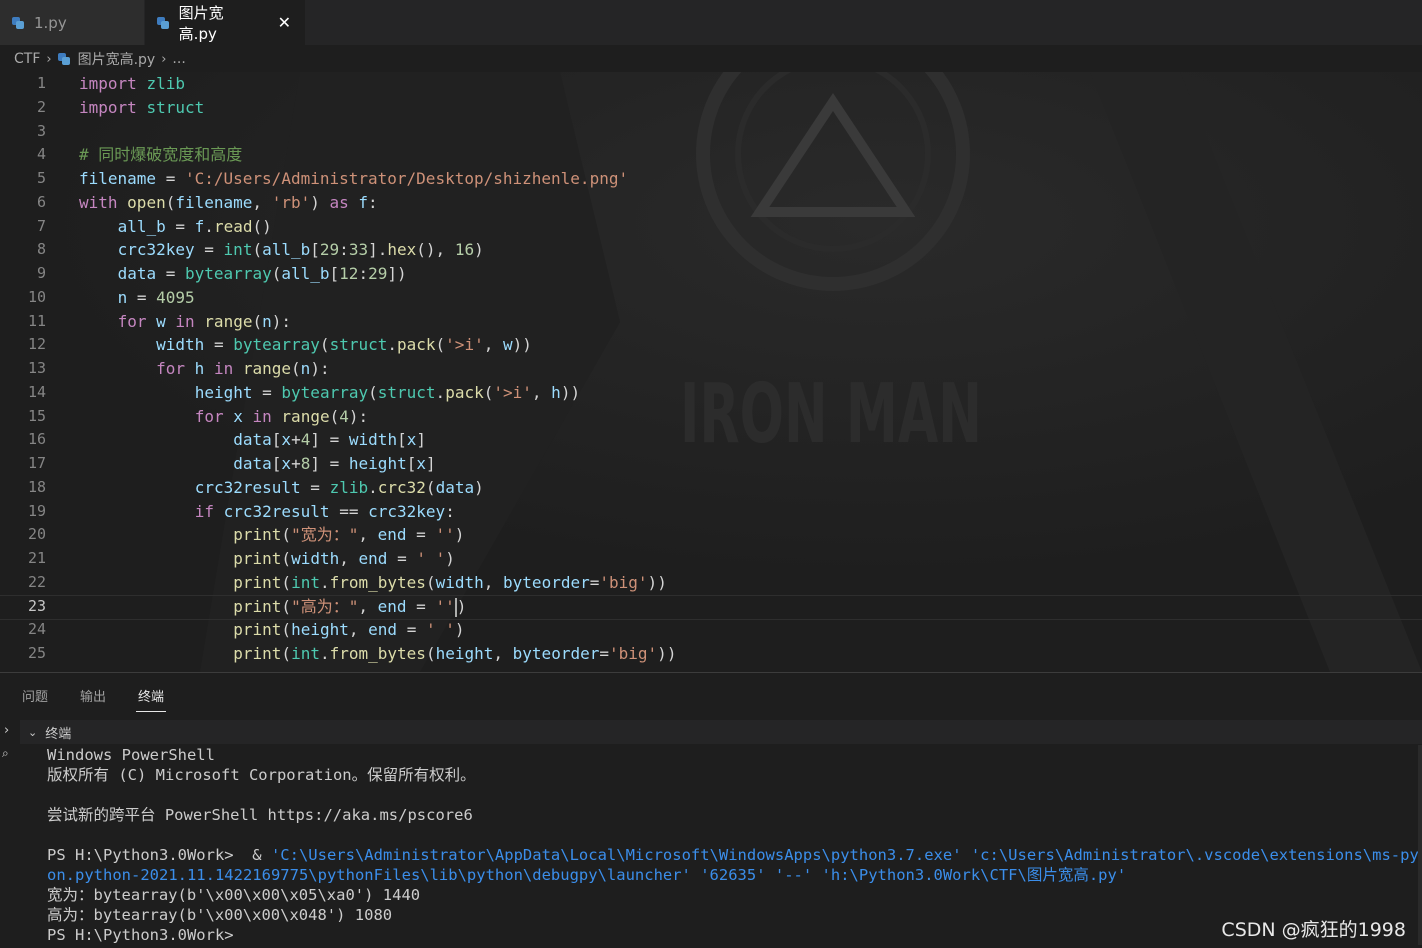  I want to click on line-number: 20, so click(36, 534).